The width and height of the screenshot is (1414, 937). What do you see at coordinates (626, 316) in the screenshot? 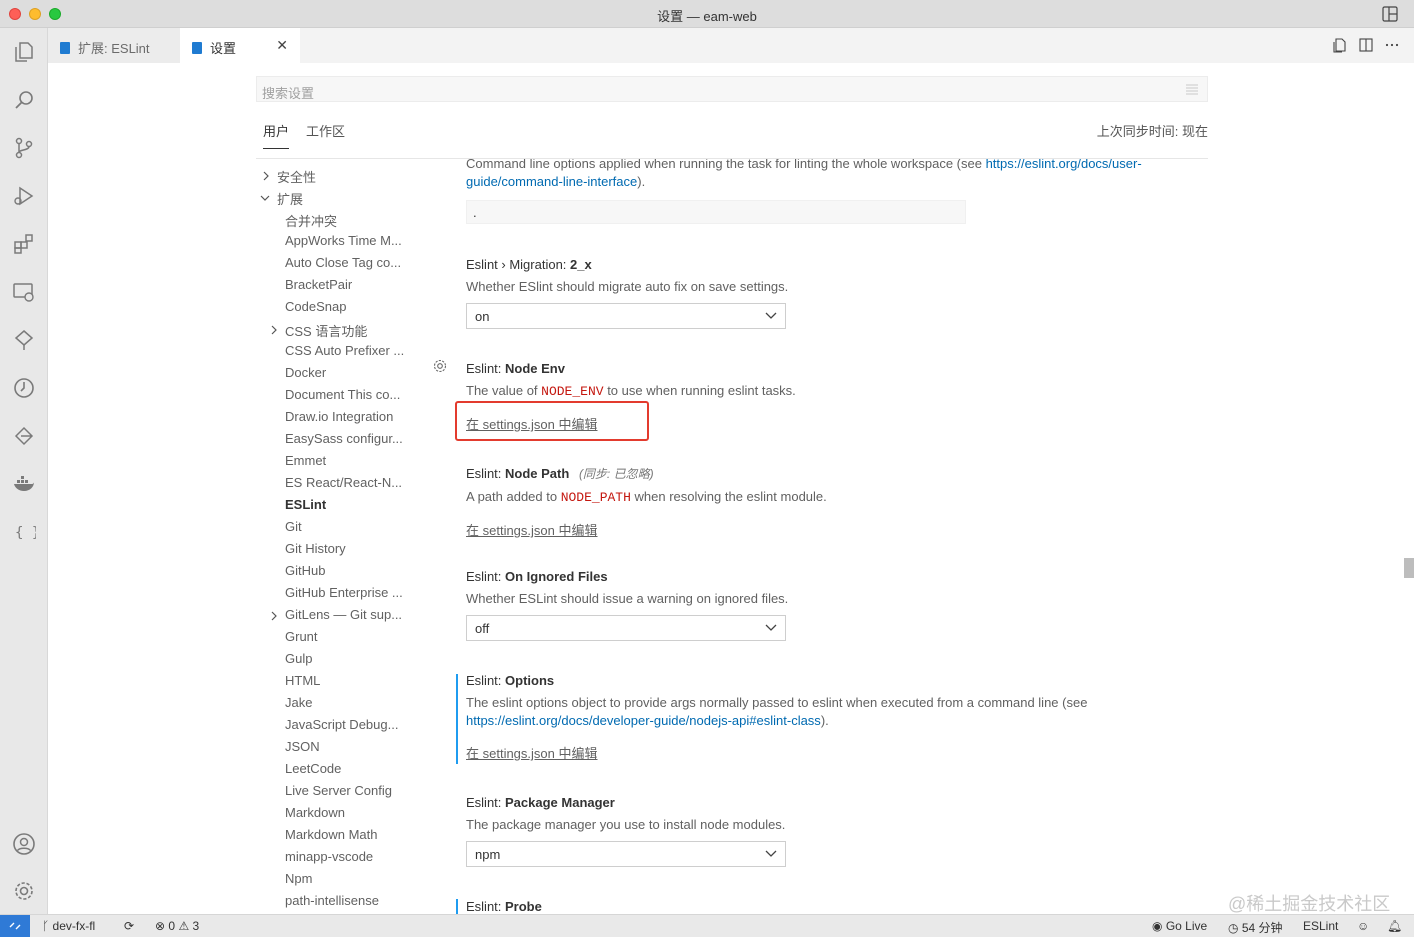
I see `migration-select: on` at bounding box center [626, 316].